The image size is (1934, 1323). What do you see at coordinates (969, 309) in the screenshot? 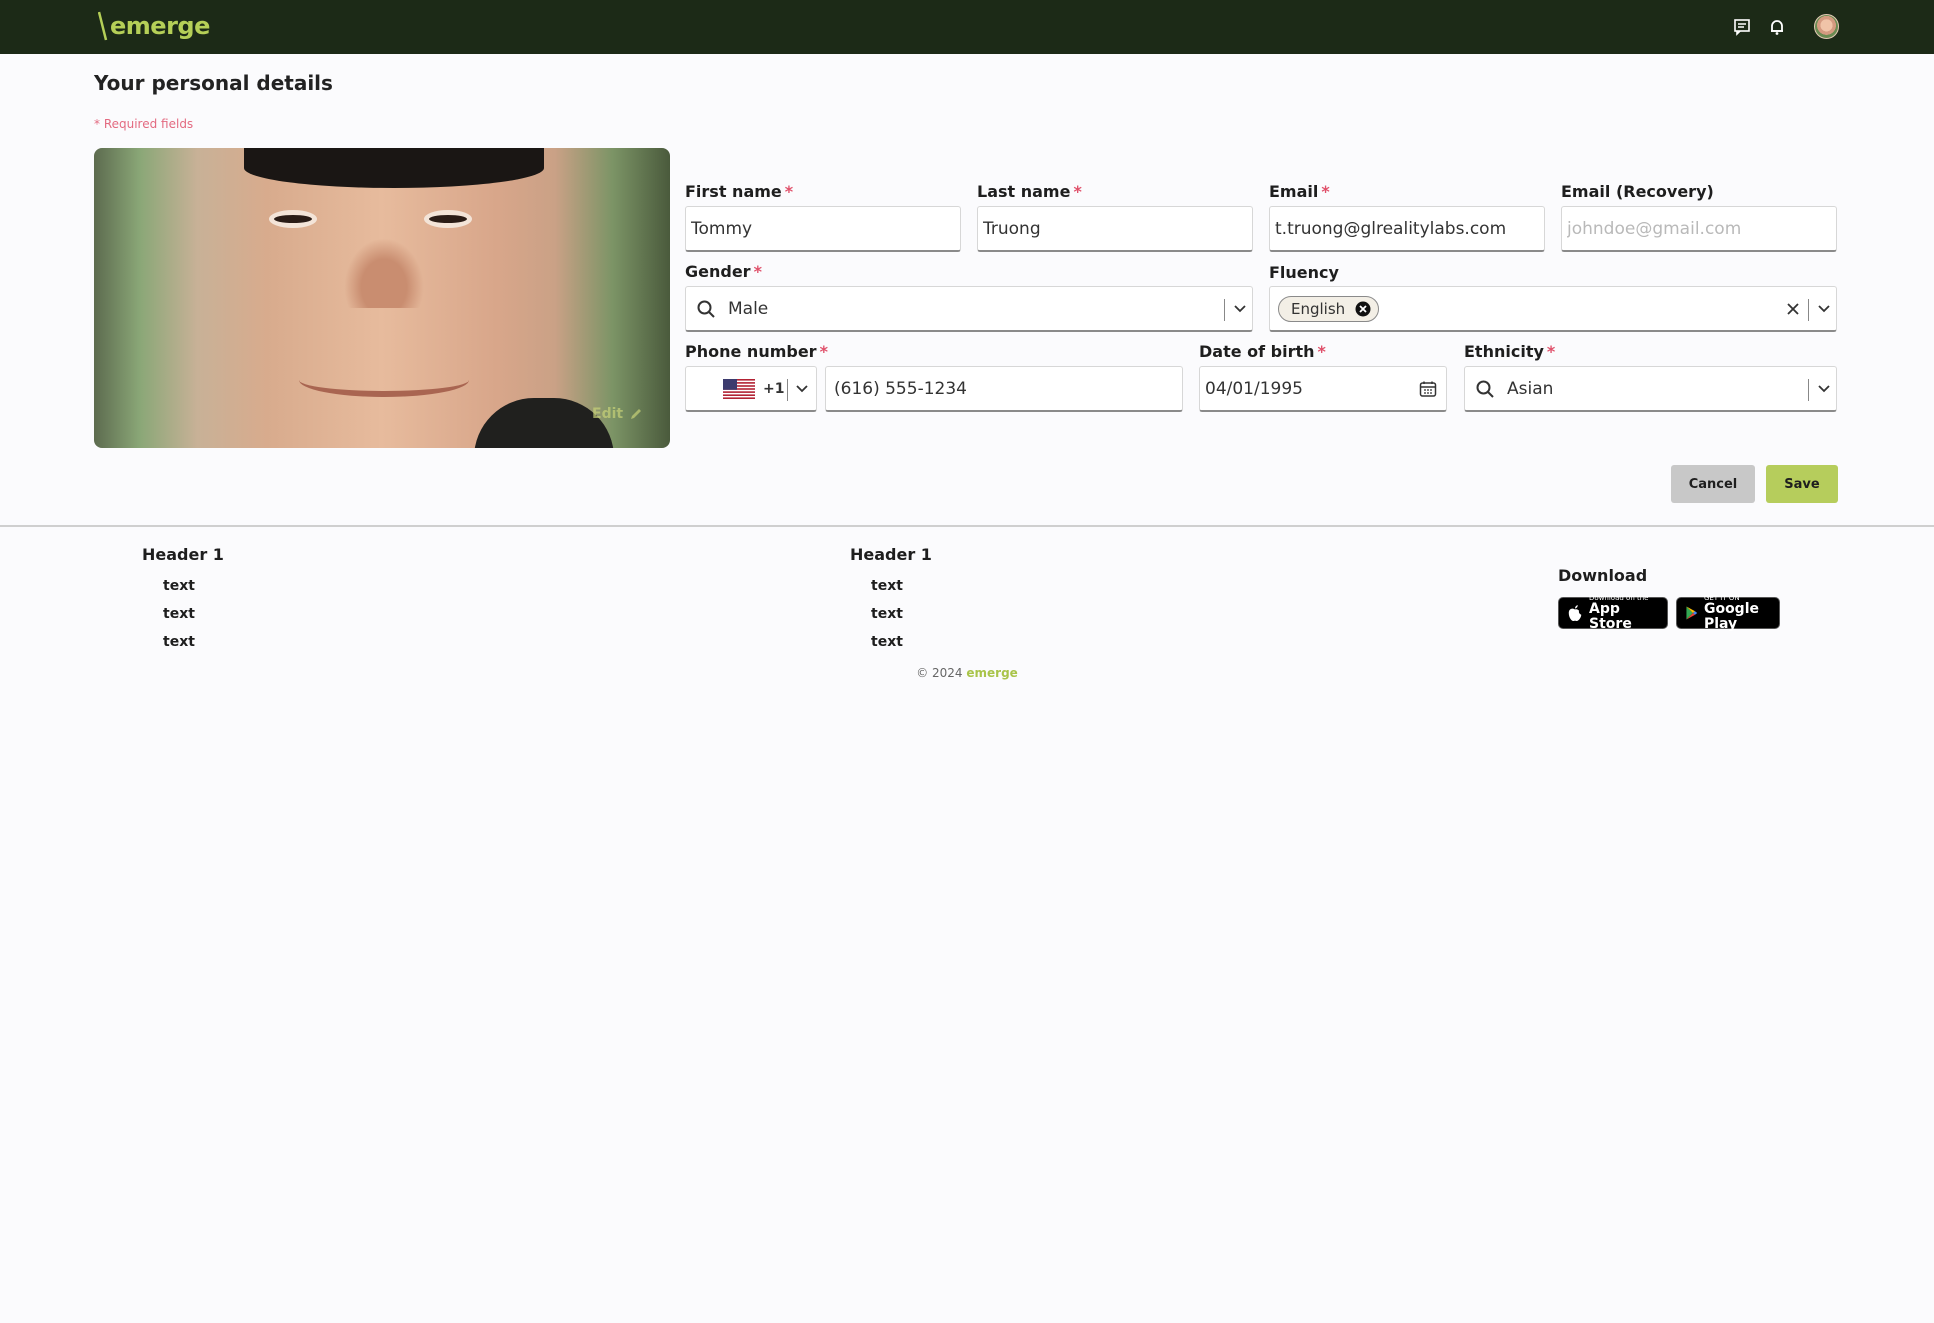
I see `gender-select: Male` at bounding box center [969, 309].